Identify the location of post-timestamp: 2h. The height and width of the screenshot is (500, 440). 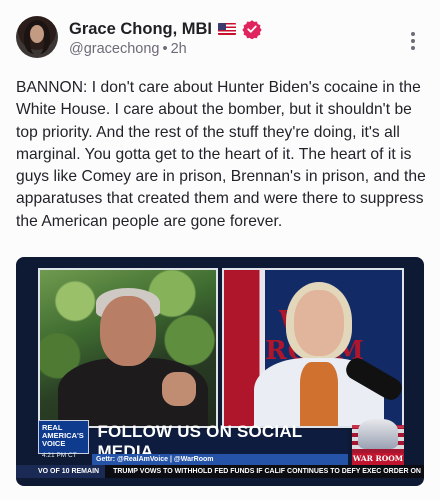
(179, 49).